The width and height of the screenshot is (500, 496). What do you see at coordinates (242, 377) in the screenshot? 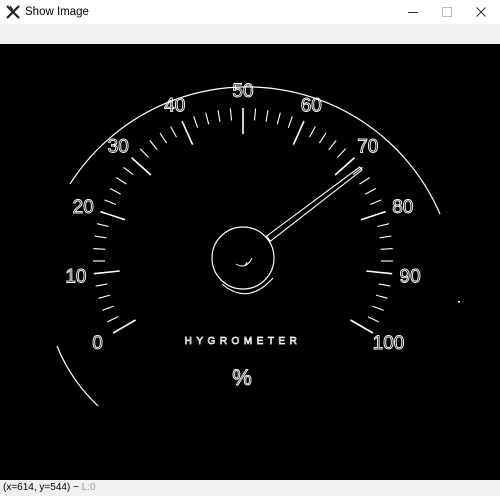
I see `unit-label: %` at bounding box center [242, 377].